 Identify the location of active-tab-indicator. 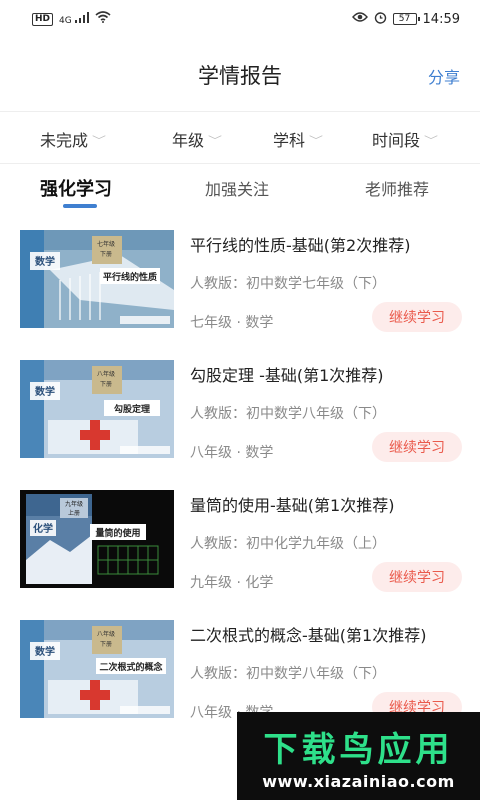
(80, 206).